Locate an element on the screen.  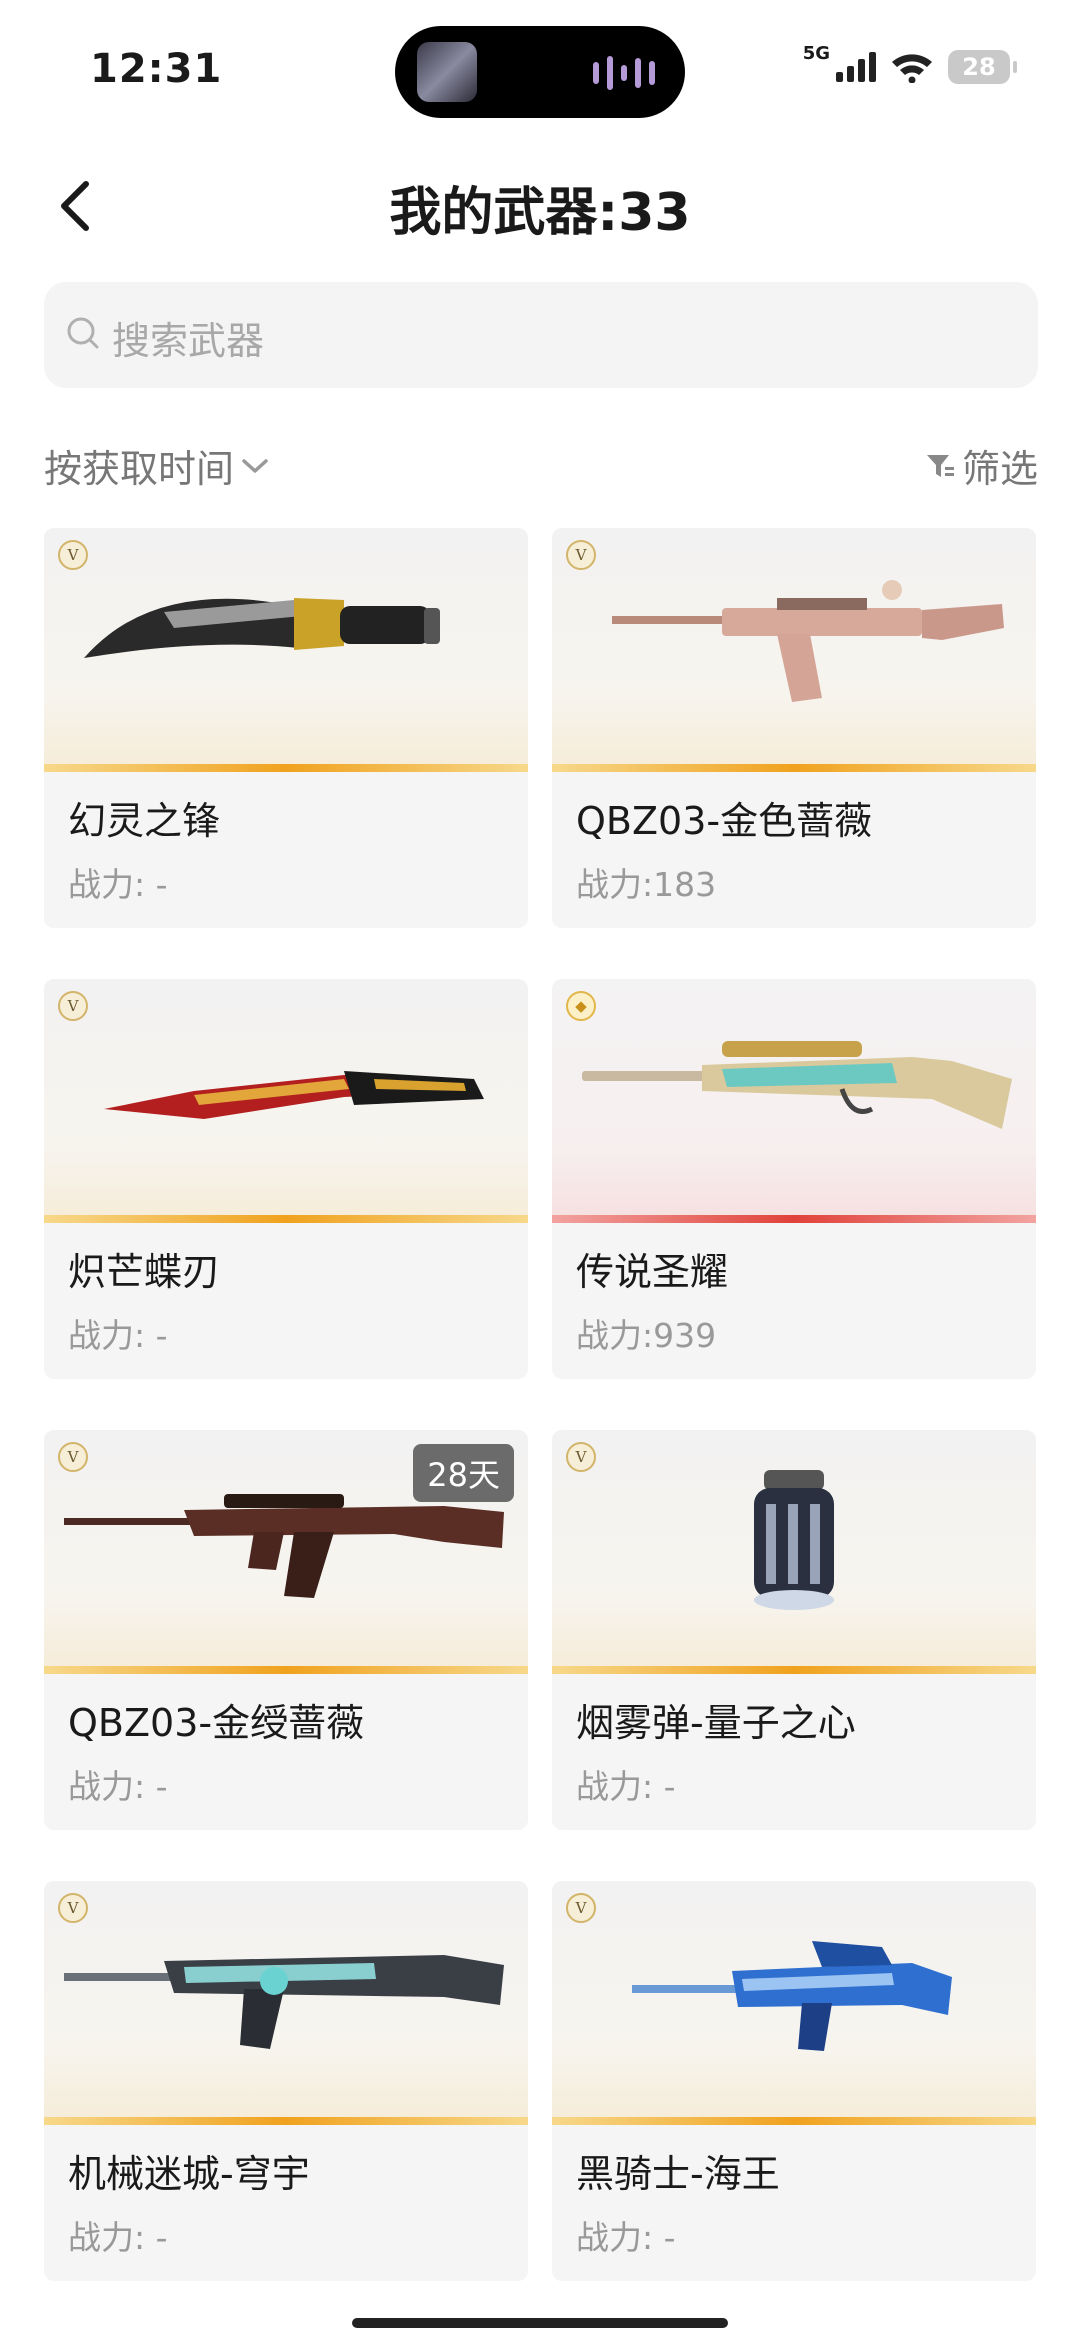
sort-label: 按获取时间 is located at coordinates (139, 469).